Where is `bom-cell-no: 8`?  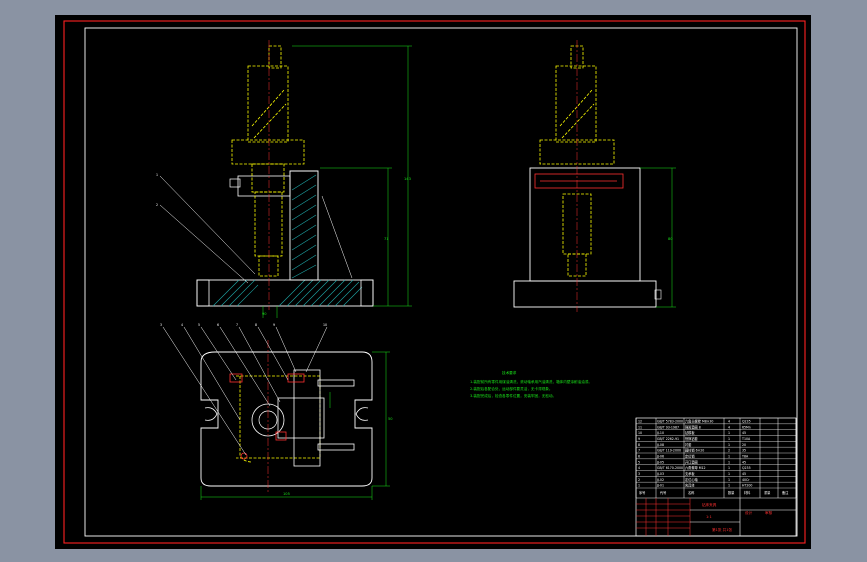
bom-cell-no: 8 is located at coordinates (639, 445).